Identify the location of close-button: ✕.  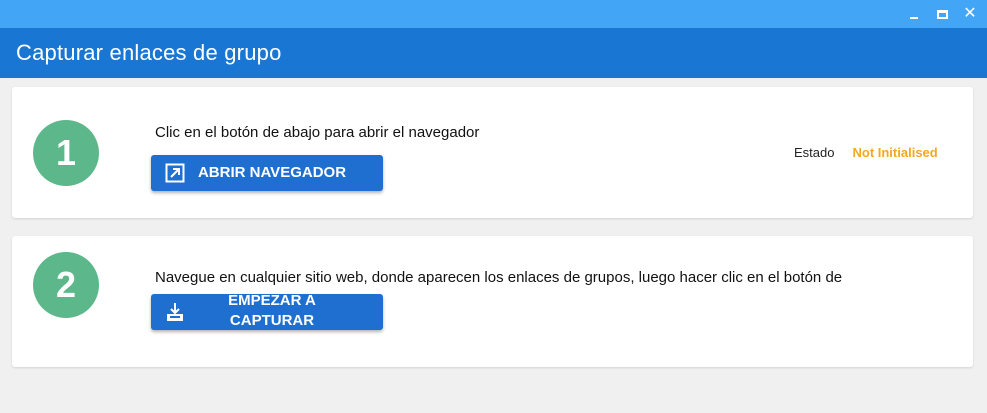
(970, 14).